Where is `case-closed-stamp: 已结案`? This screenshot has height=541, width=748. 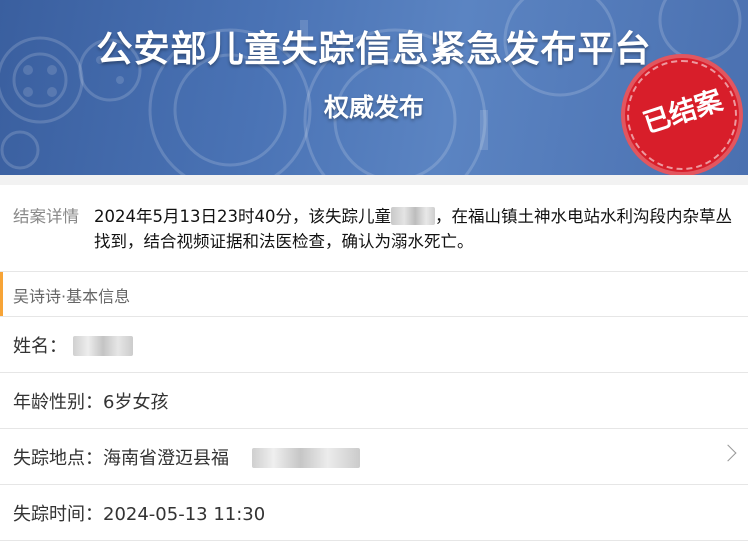
case-closed-stamp: 已结案 is located at coordinates (682, 114).